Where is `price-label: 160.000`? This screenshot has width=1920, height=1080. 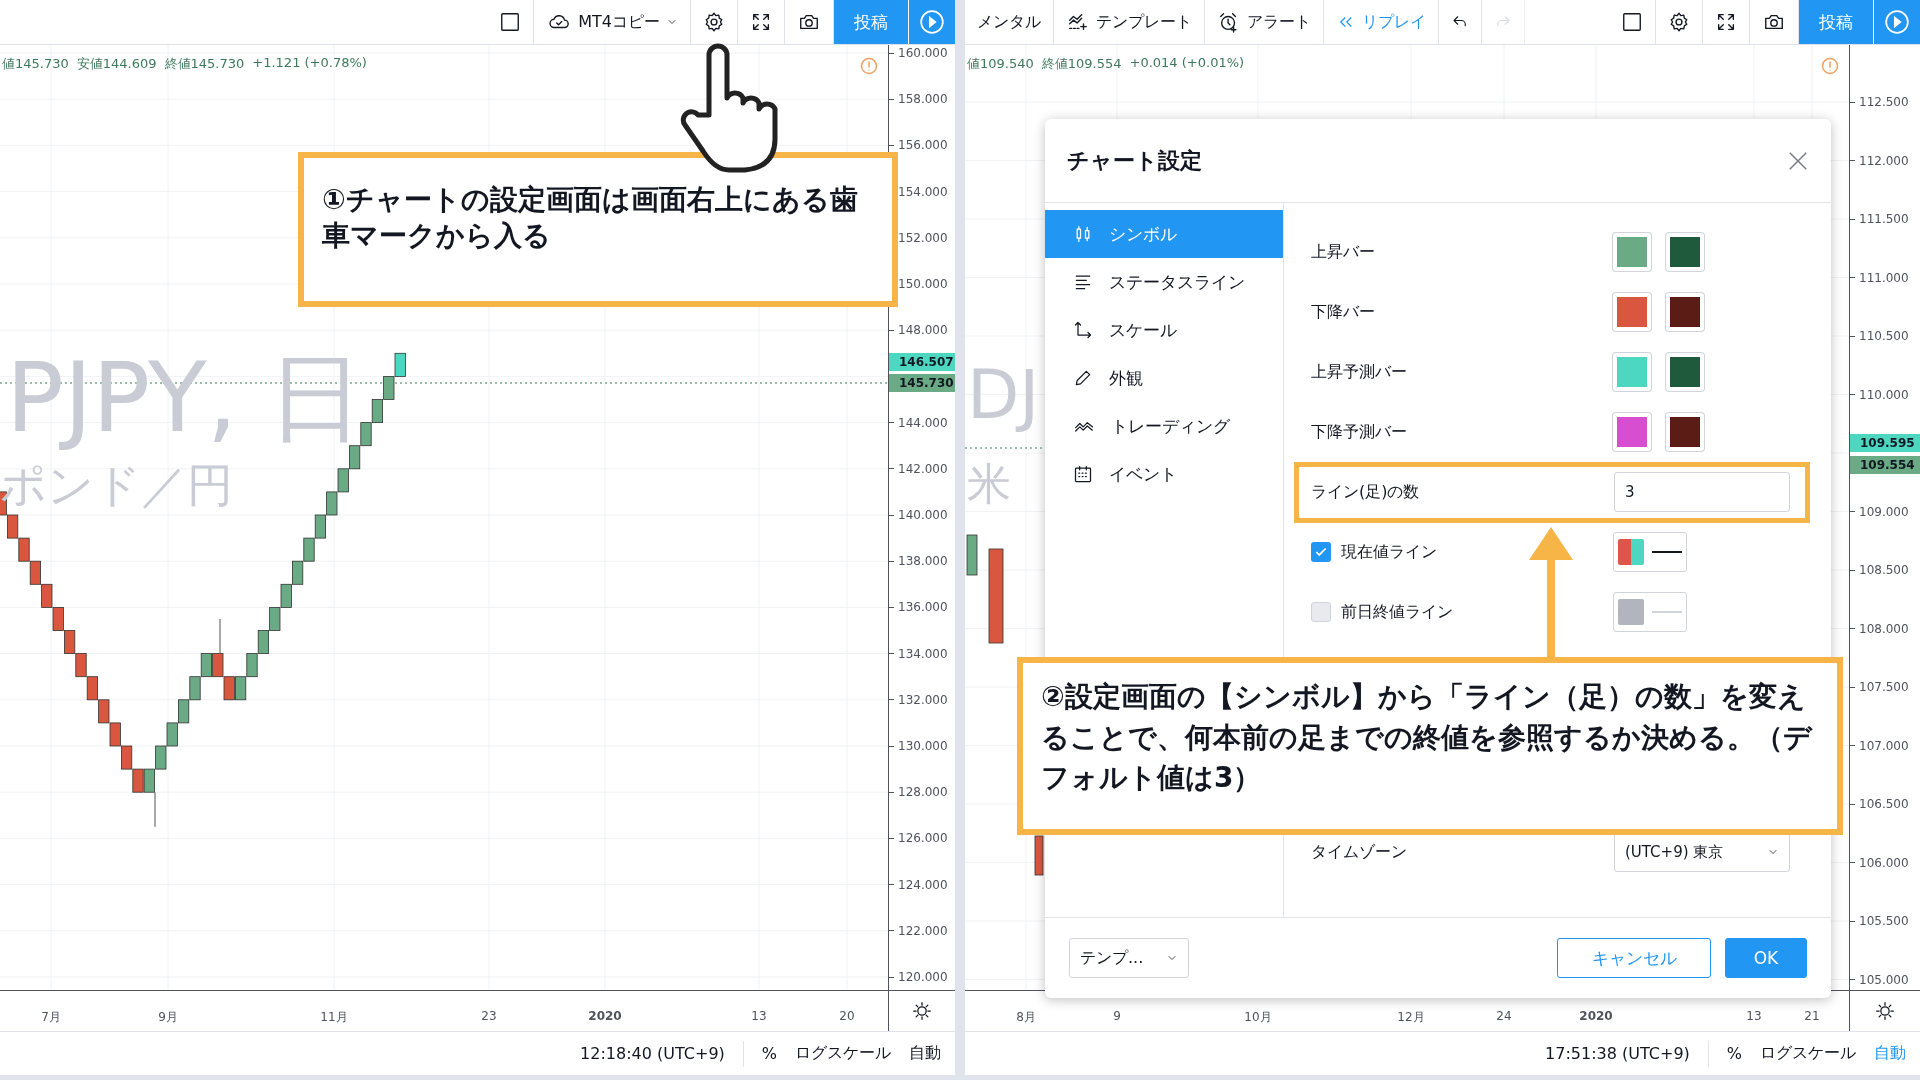
price-label: 160.000 is located at coordinates (923, 53).